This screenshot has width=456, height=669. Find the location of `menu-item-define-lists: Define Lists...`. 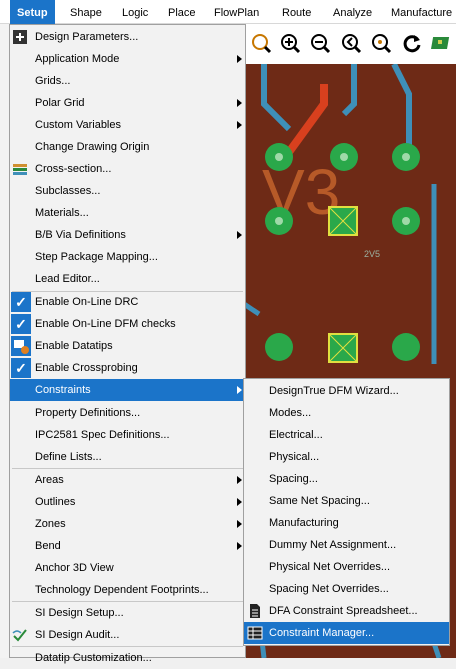

menu-item-define-lists: Define Lists... is located at coordinates (127, 457).